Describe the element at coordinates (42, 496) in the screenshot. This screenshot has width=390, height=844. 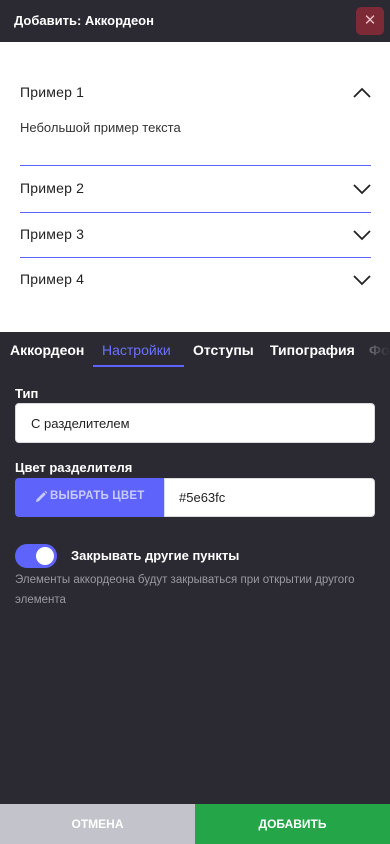
I see `pencil-icon` at that location.